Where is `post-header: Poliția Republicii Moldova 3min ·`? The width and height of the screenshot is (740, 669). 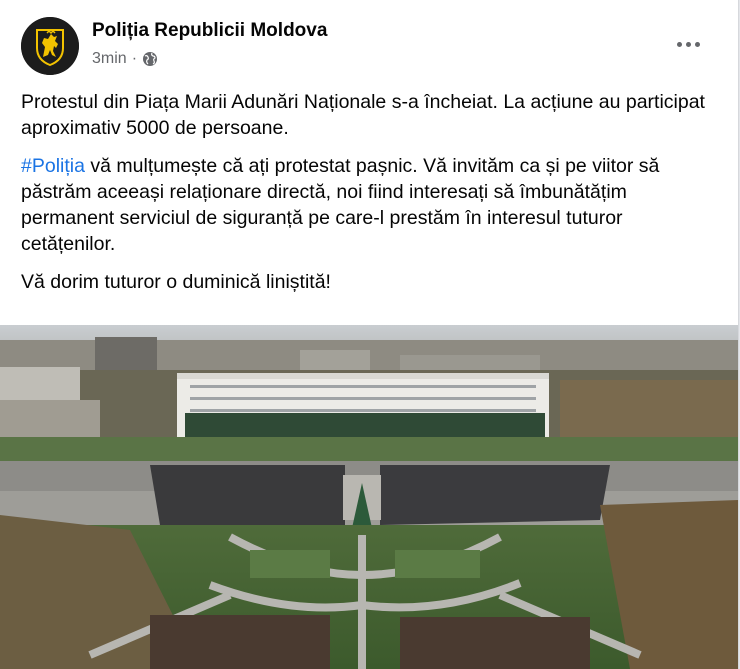 post-header: Poliția Republicii Moldova 3min · is located at coordinates (369, 40).